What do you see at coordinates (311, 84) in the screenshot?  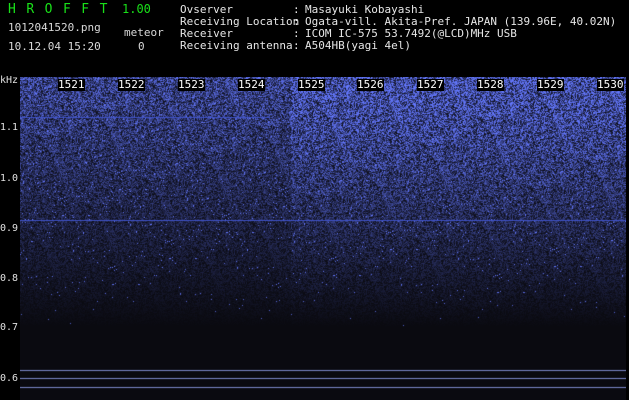 I see `minute-label: 1525` at bounding box center [311, 84].